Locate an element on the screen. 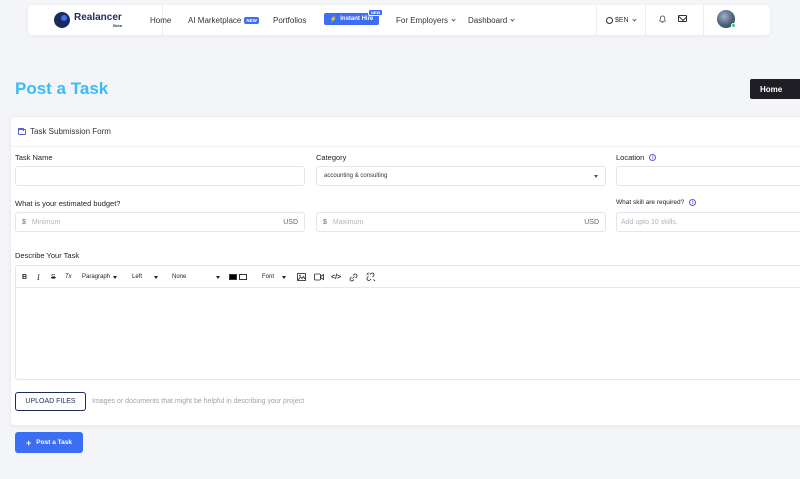  category-label: Category is located at coordinates (331, 157).